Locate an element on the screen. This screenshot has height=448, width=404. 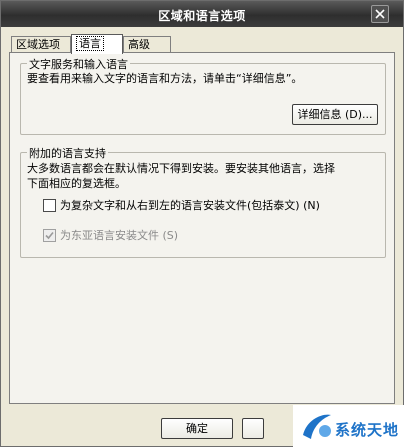
complex-script-checkbox is located at coordinates (49, 205).